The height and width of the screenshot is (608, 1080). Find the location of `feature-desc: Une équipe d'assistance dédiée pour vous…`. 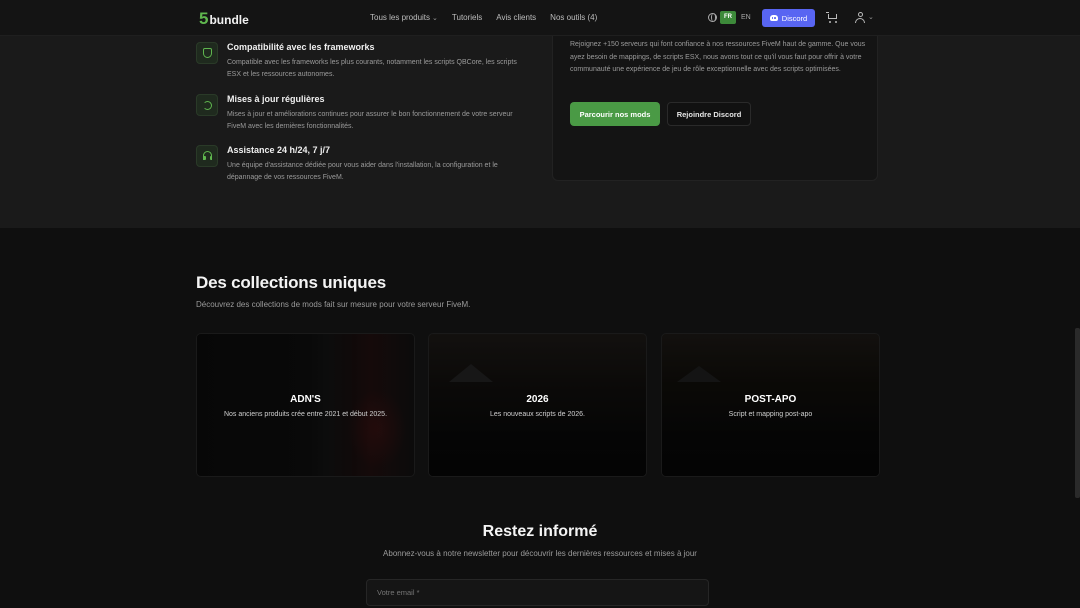

feature-desc: Une équipe d'assistance dédiée pour vous… is located at coordinates (362, 171).